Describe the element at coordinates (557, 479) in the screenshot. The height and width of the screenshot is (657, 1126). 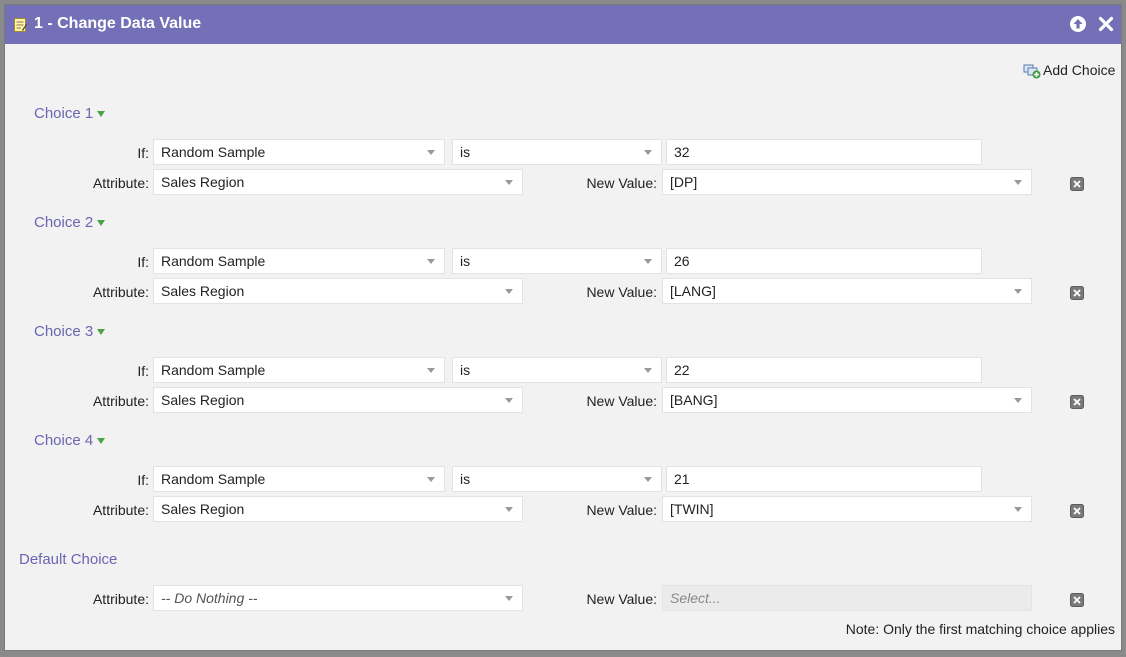
I see `choice-4-operator-select: is` at that location.